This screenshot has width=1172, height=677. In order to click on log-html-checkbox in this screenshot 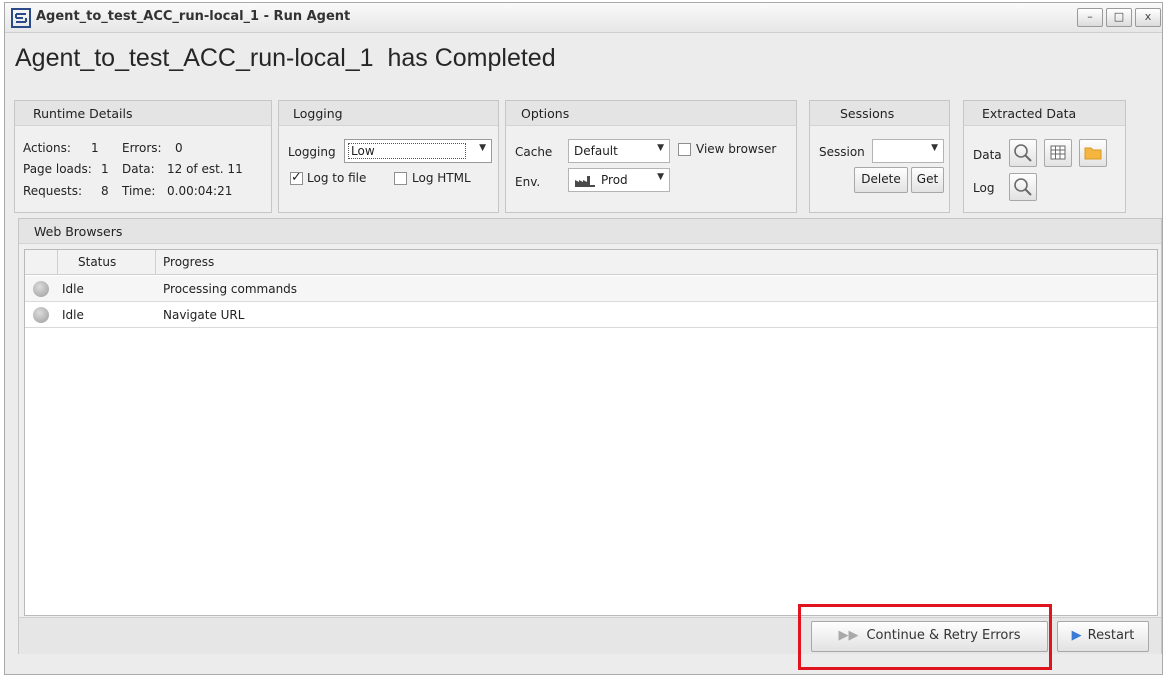, I will do `click(400, 178)`.